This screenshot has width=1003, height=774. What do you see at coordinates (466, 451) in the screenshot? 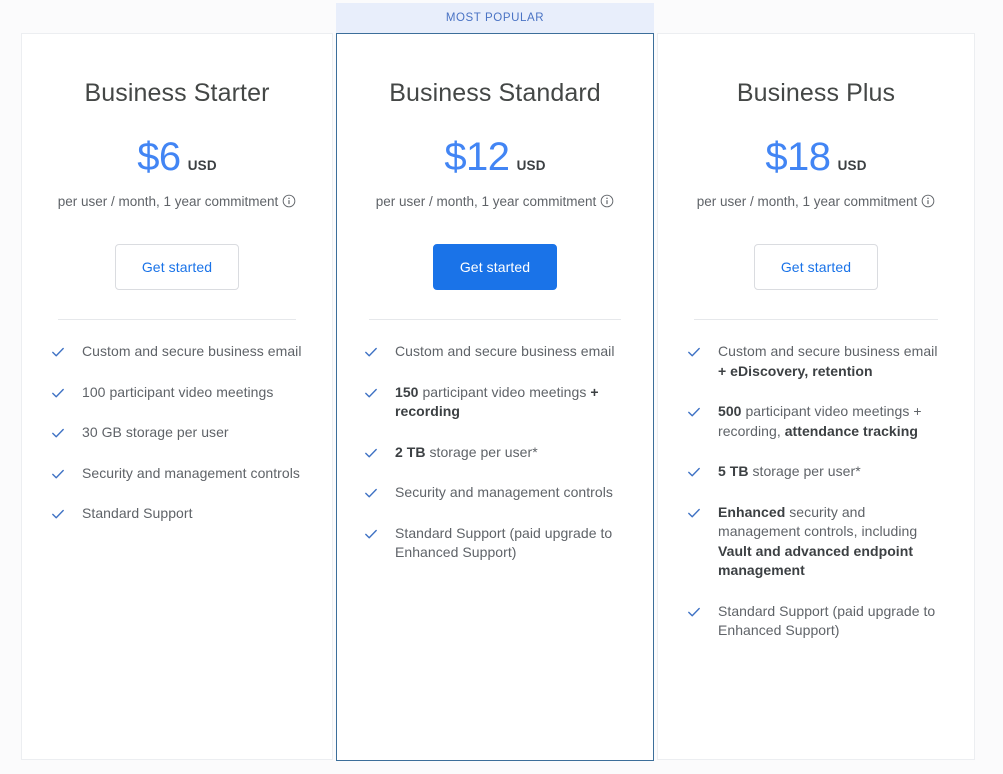
I see `feature-label: 2 TB storage per user*` at bounding box center [466, 451].